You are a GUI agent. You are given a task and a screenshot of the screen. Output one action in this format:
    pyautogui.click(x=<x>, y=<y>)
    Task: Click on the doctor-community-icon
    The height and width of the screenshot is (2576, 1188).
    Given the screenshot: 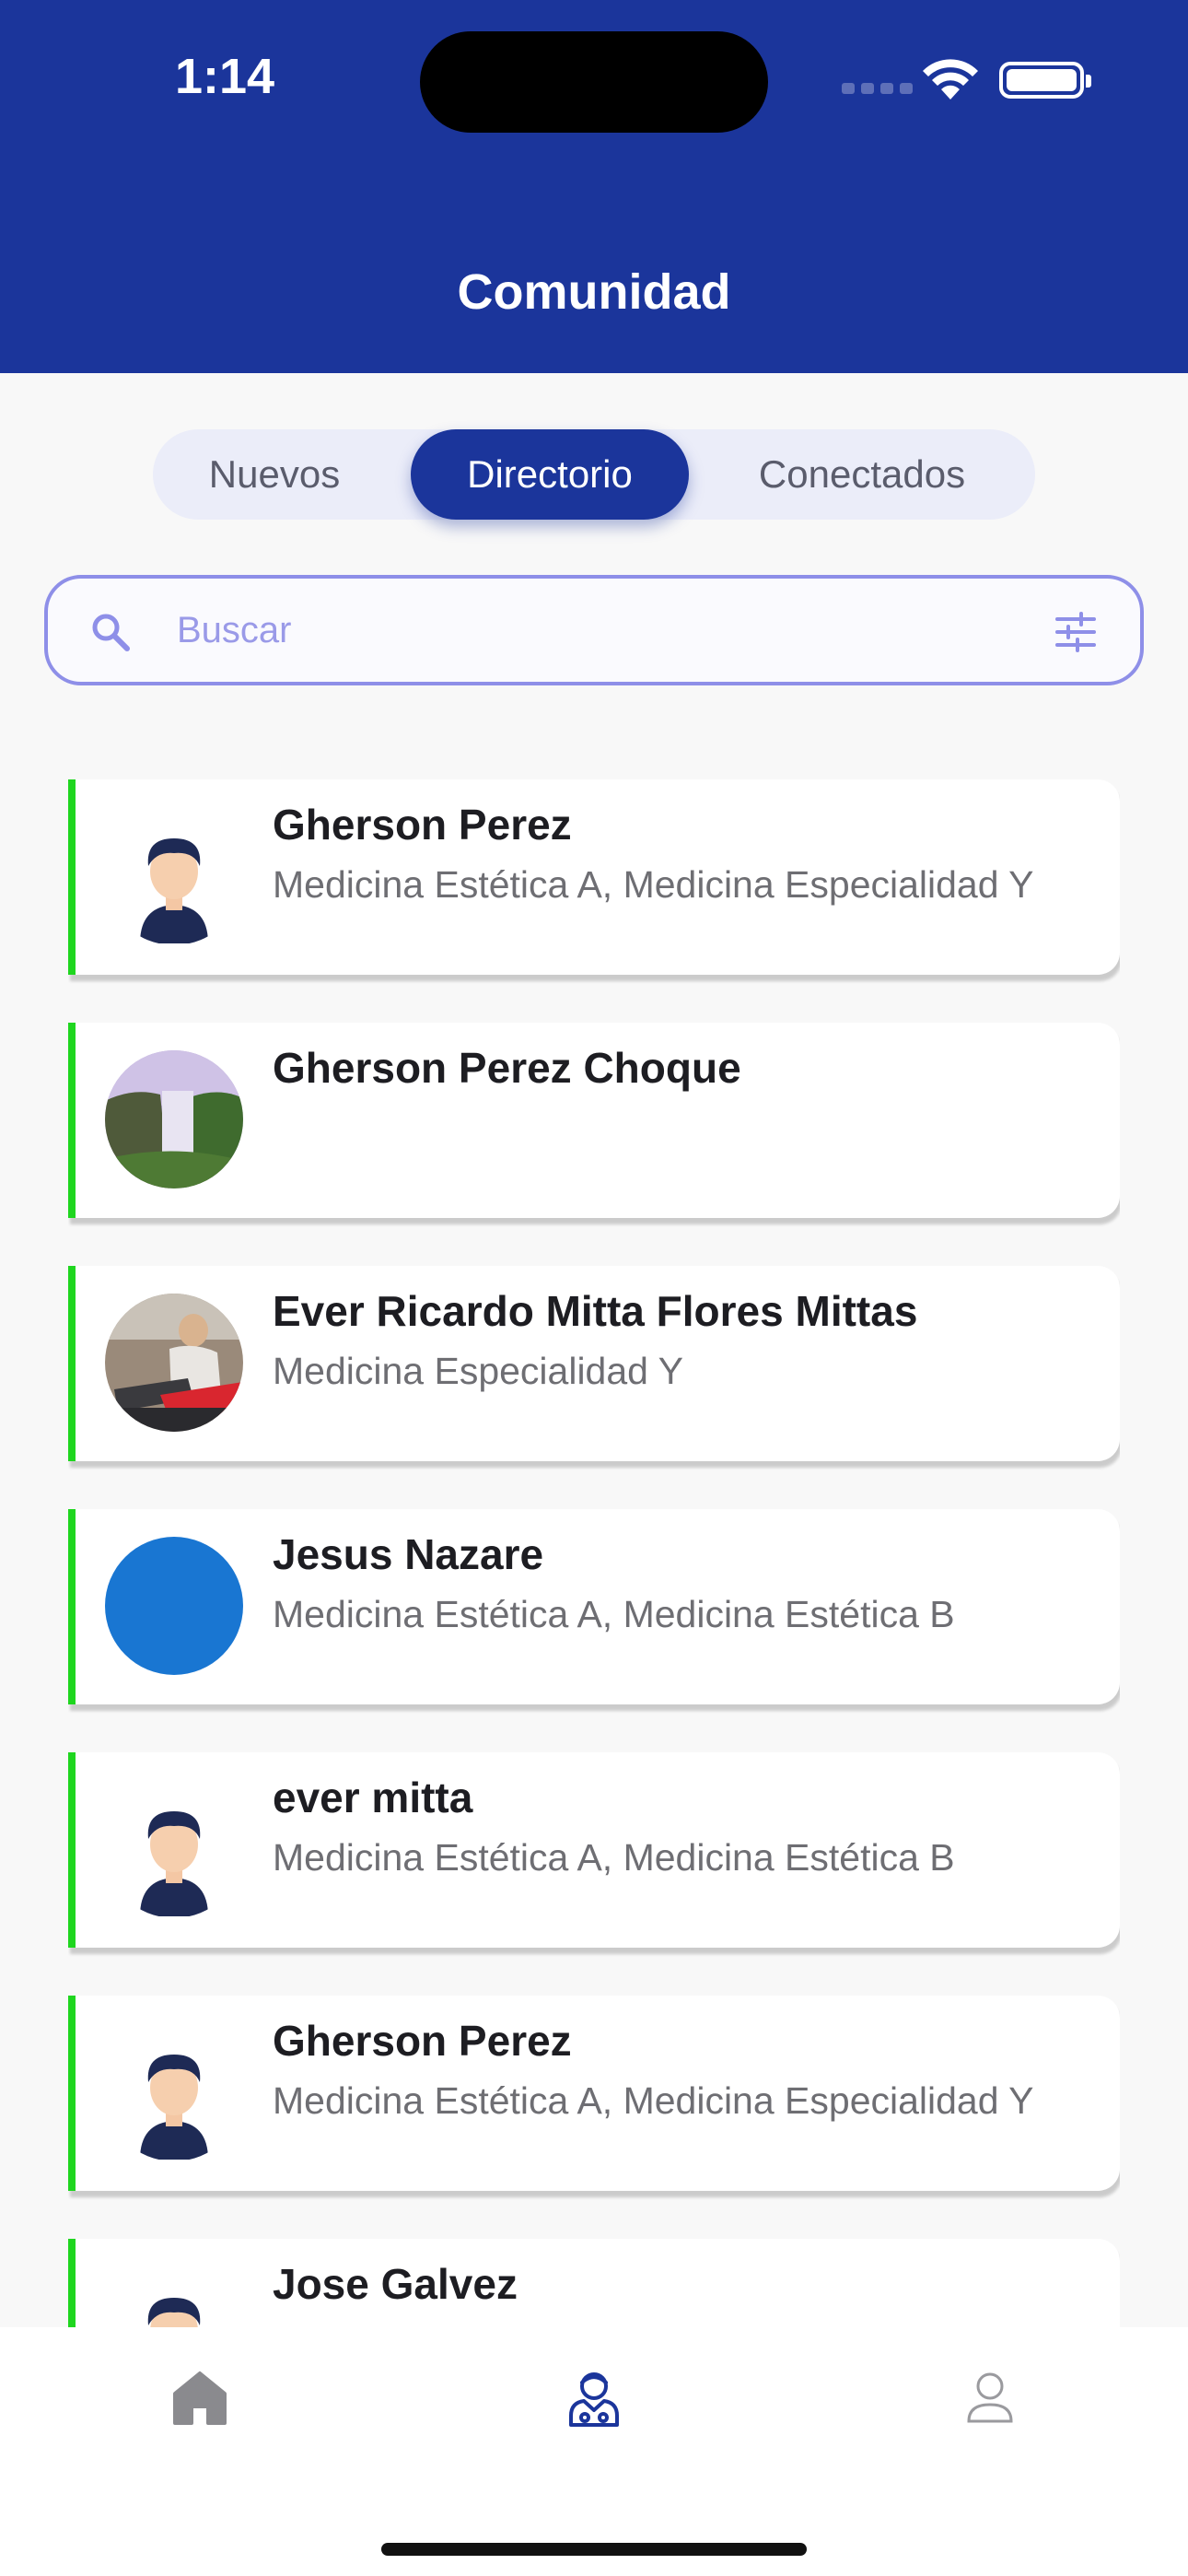 What is the action you would take?
    pyautogui.click(x=594, y=2398)
    